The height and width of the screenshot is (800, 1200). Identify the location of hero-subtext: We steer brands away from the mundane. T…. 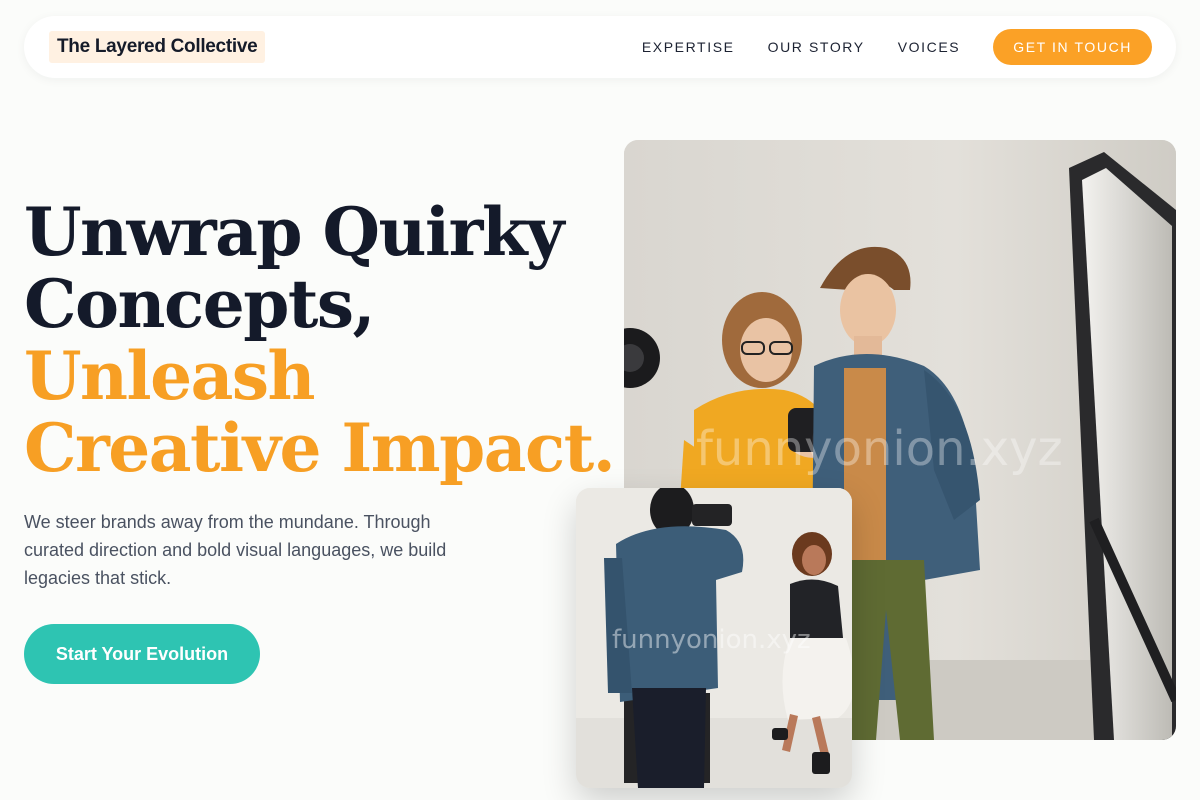
(235, 550).